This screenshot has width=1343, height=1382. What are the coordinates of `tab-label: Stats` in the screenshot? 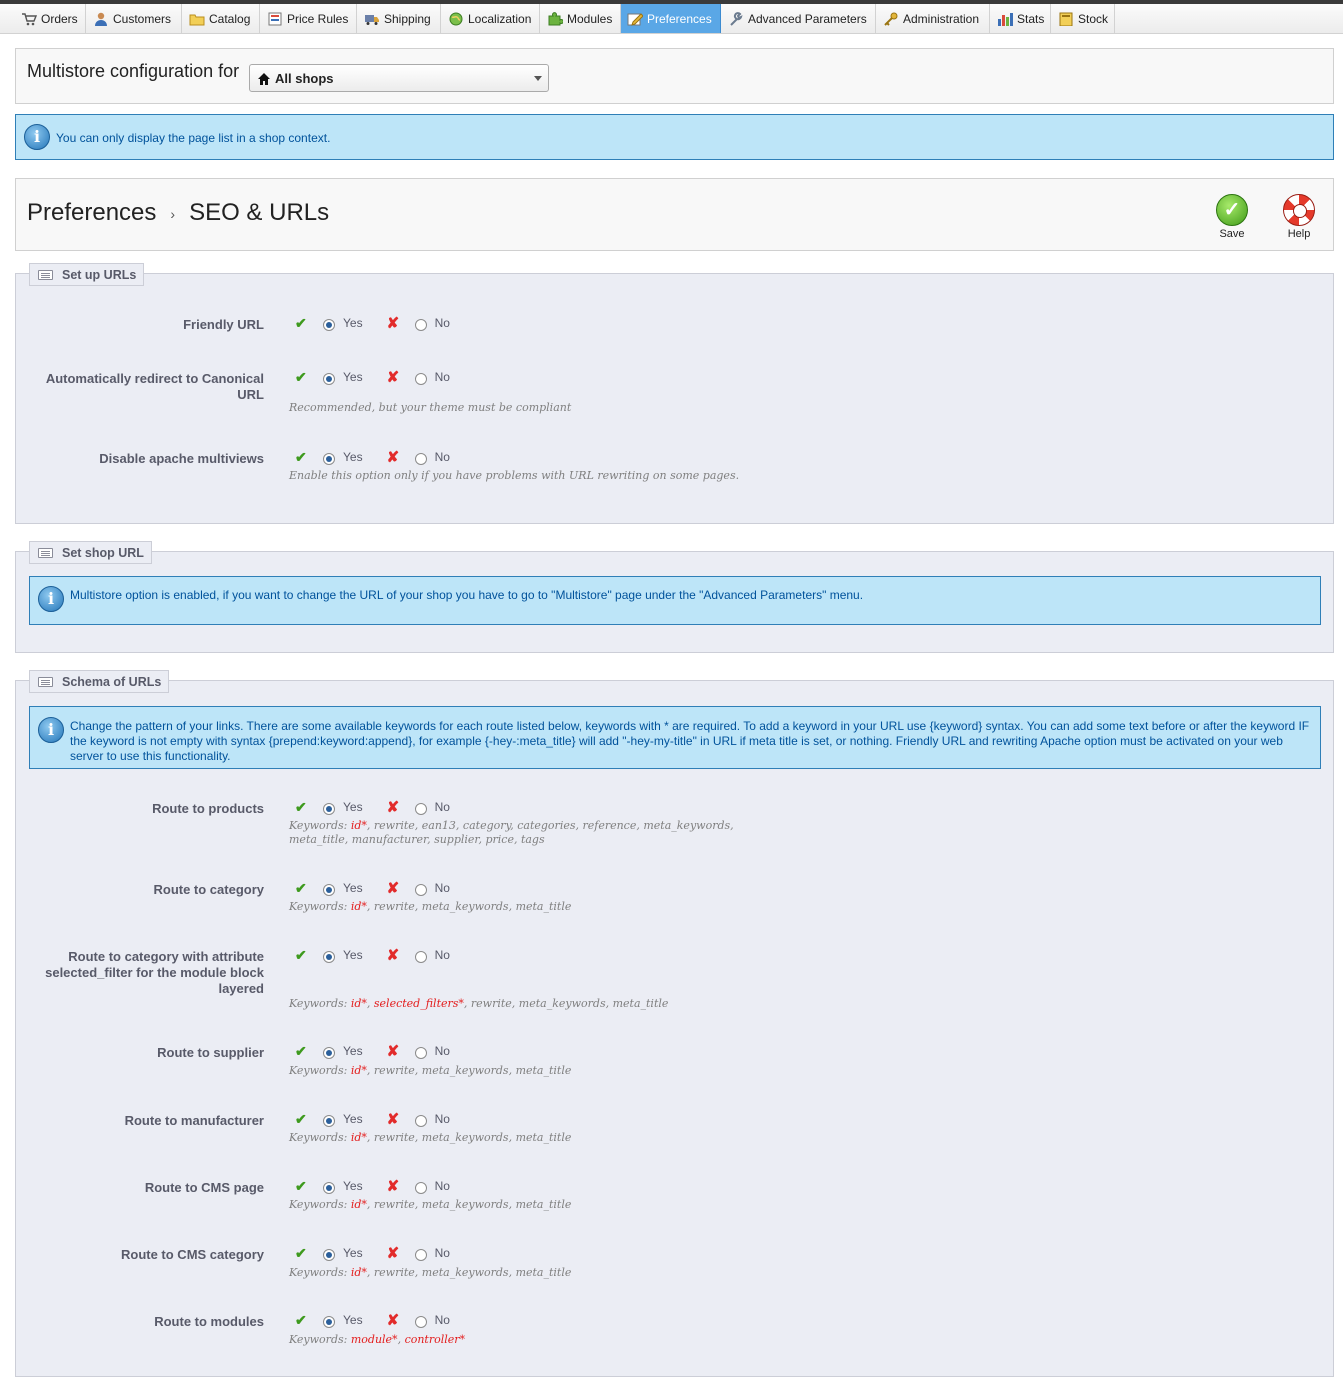 It's located at (1031, 18).